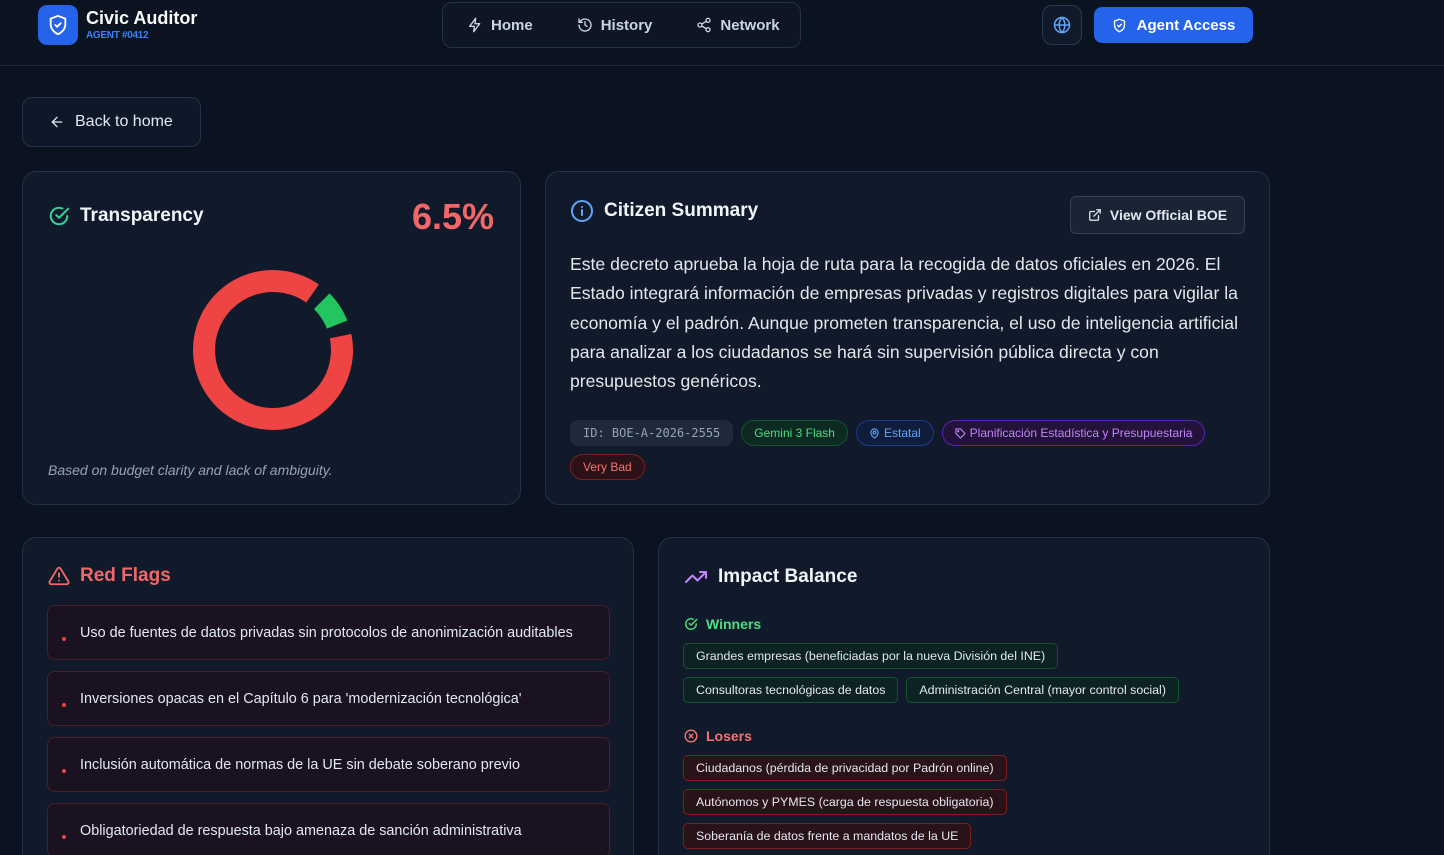 Image resolution: width=1444 pixels, height=855 pixels. Describe the element at coordinates (791, 690) in the screenshot. I see `winner-chip: Consultoras tecnológicas de datos` at that location.